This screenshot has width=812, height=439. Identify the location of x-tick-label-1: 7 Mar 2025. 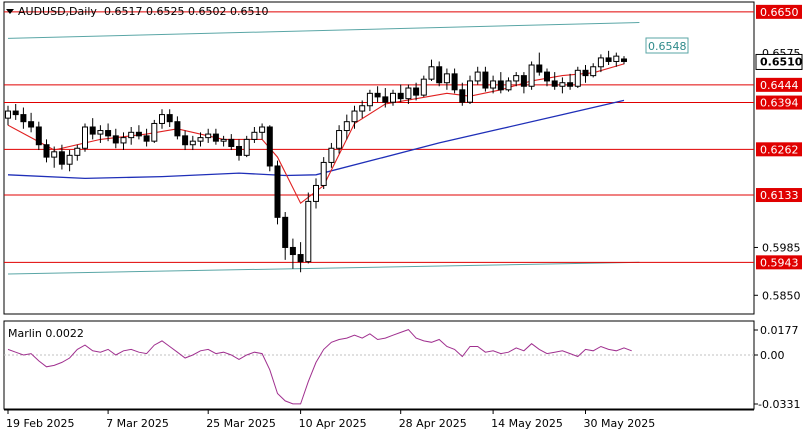
(137, 423).